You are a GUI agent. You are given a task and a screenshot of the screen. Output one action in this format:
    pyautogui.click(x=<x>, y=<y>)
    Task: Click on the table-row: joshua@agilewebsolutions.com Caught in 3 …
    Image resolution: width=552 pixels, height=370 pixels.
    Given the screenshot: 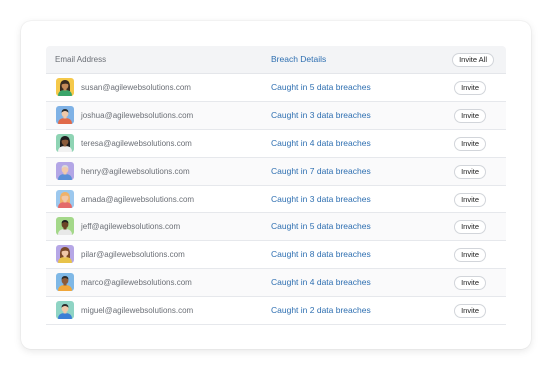 What is the action you would take?
    pyautogui.click(x=276, y=115)
    